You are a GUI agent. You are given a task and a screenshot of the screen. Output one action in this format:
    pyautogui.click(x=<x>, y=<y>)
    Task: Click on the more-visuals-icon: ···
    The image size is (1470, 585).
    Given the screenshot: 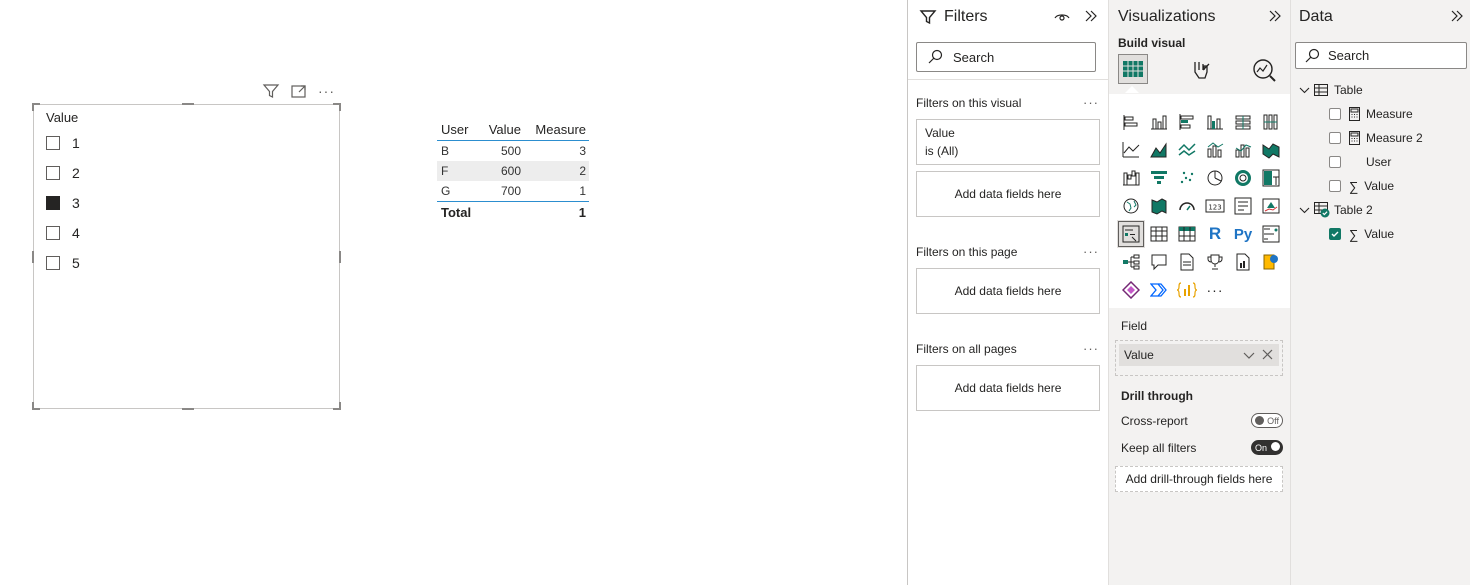 What is the action you would take?
    pyautogui.click(x=1215, y=290)
    